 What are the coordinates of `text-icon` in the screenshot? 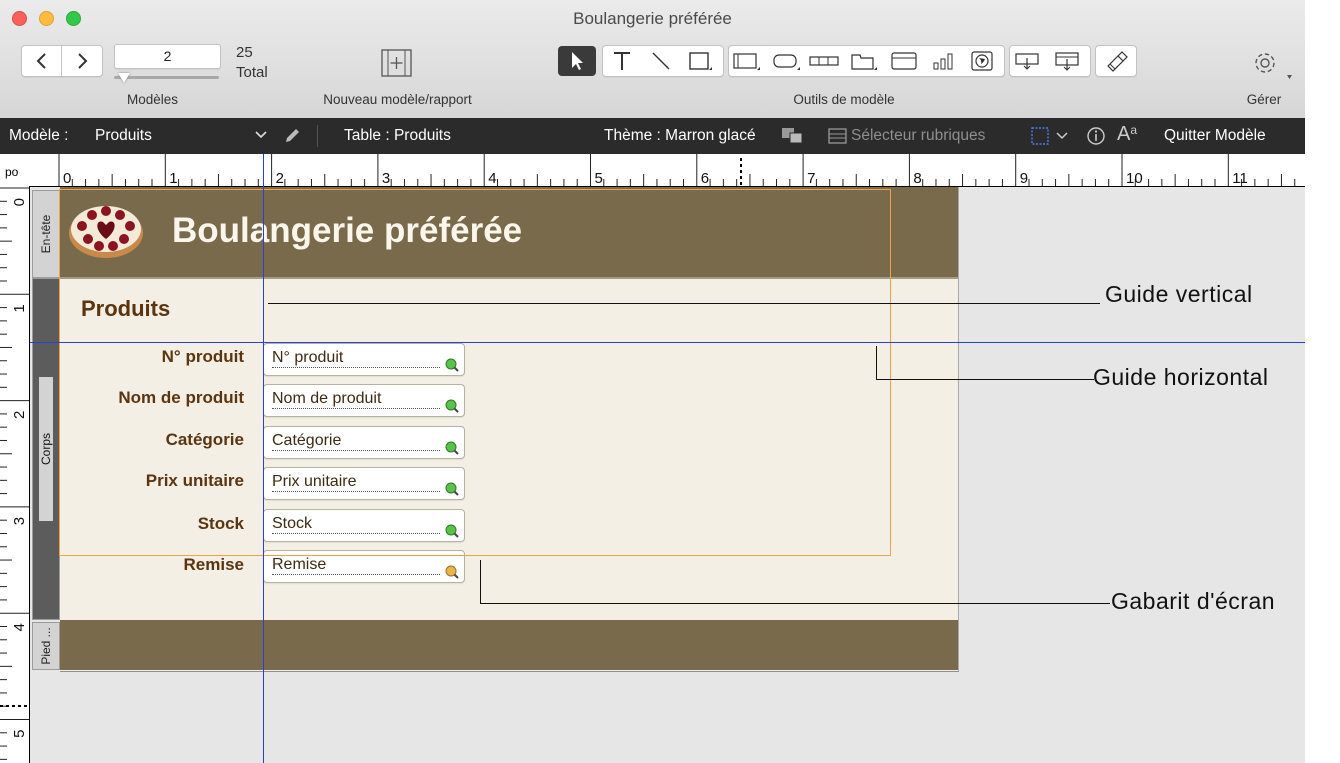 It's located at (622, 61).